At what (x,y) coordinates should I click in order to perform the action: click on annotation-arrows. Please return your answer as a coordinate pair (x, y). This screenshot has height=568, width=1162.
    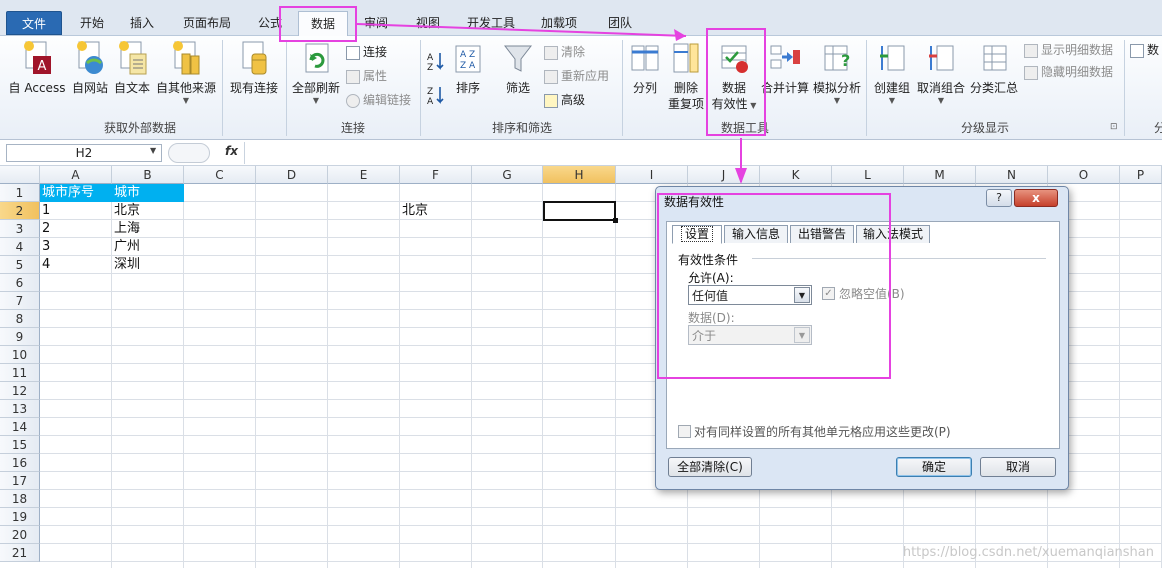
    Looking at the image, I should click on (551, 103).